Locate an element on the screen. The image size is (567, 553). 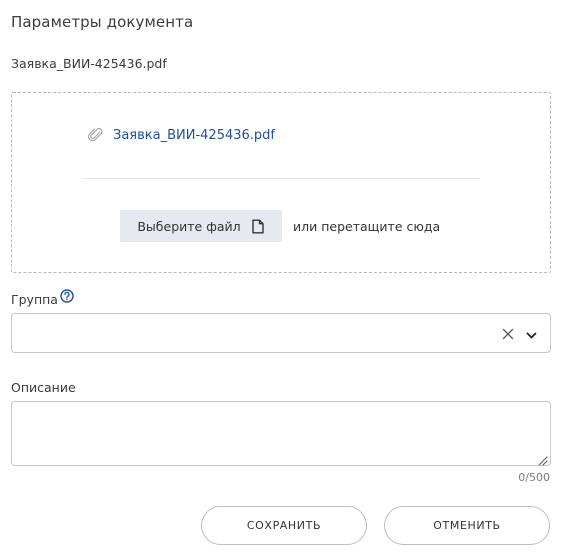
group-label-text: Группа is located at coordinates (34, 299).